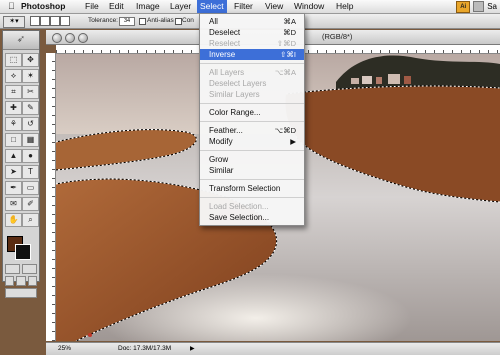  I want to click on menubar-extras: Ai Sa, so click(478, 6).